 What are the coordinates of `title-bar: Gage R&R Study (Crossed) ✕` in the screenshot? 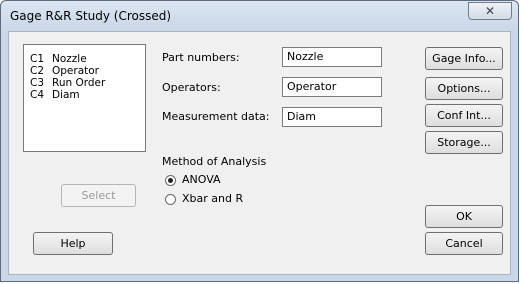 It's located at (259, 16).